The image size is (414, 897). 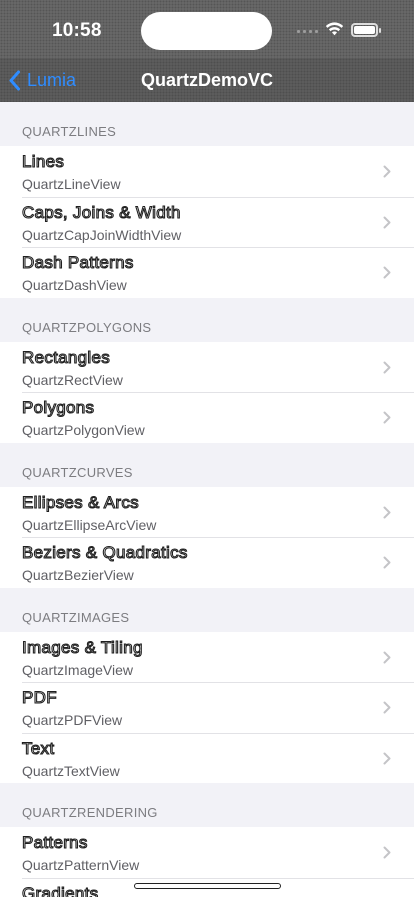 I want to click on row-title: Caps, Joins & Width, so click(x=101, y=212).